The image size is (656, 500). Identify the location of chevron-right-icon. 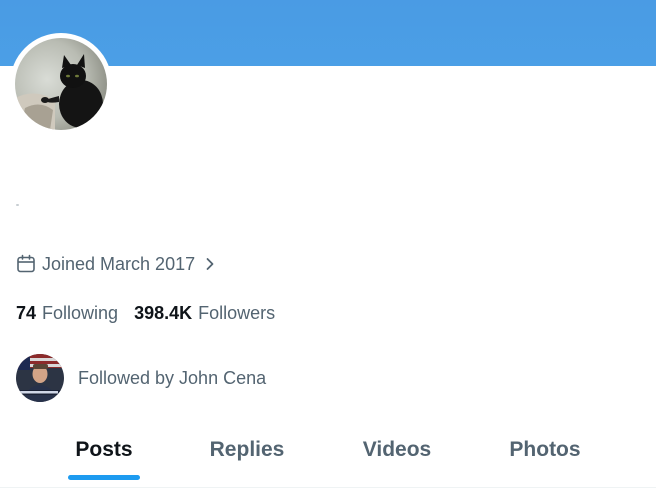
(210, 264).